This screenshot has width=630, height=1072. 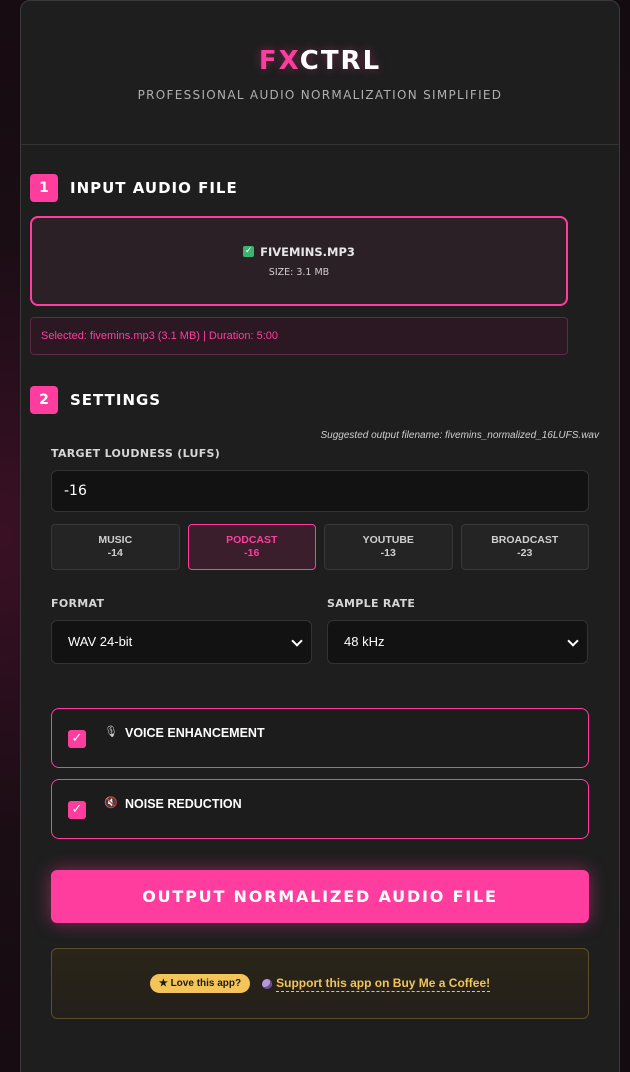 What do you see at coordinates (136, 453) in the screenshot?
I see `target-loudness-label: TARGET LOUDNESS (LUFS)` at bounding box center [136, 453].